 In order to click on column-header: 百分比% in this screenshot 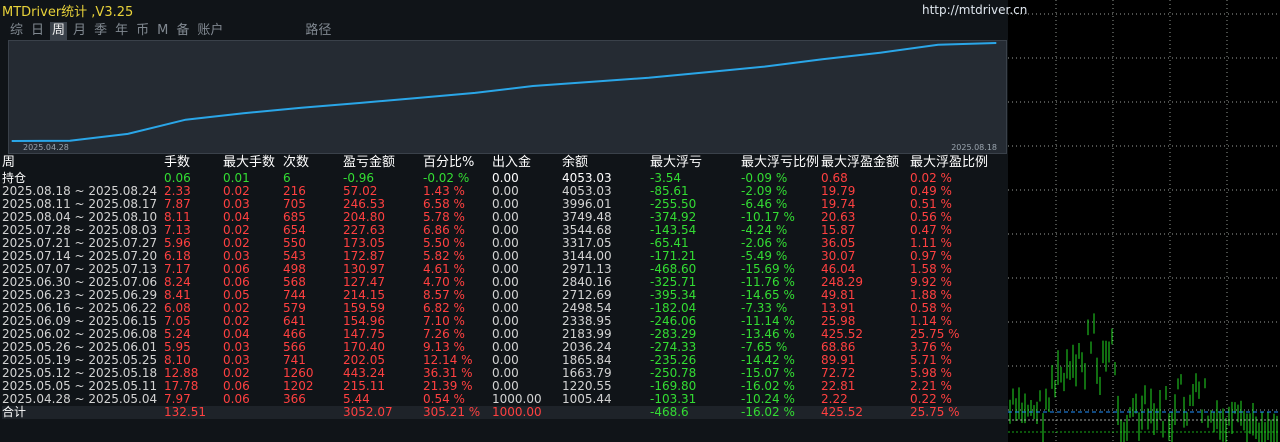, I will do `click(449, 162)`.